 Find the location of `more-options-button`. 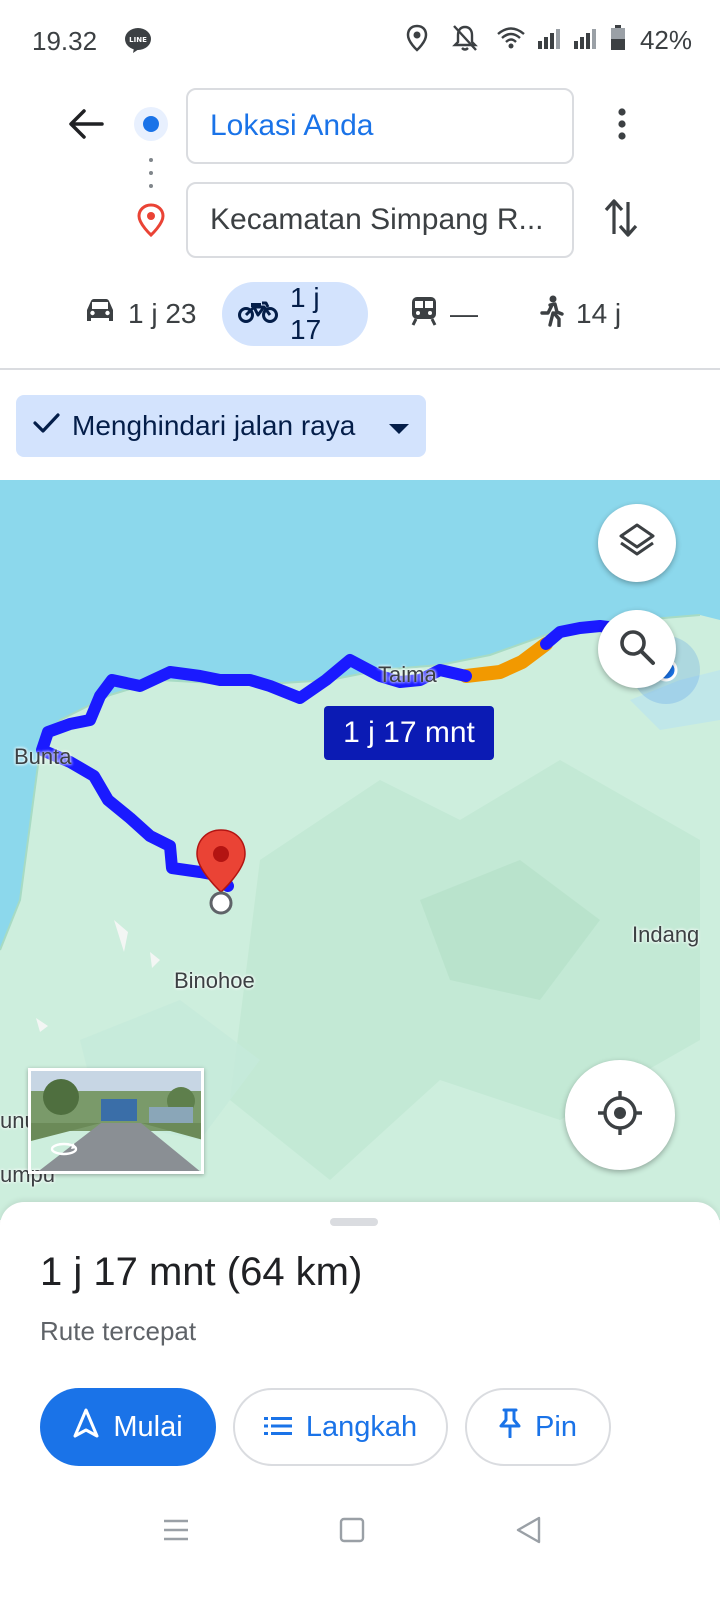

more-options-button is located at coordinates (622, 126).